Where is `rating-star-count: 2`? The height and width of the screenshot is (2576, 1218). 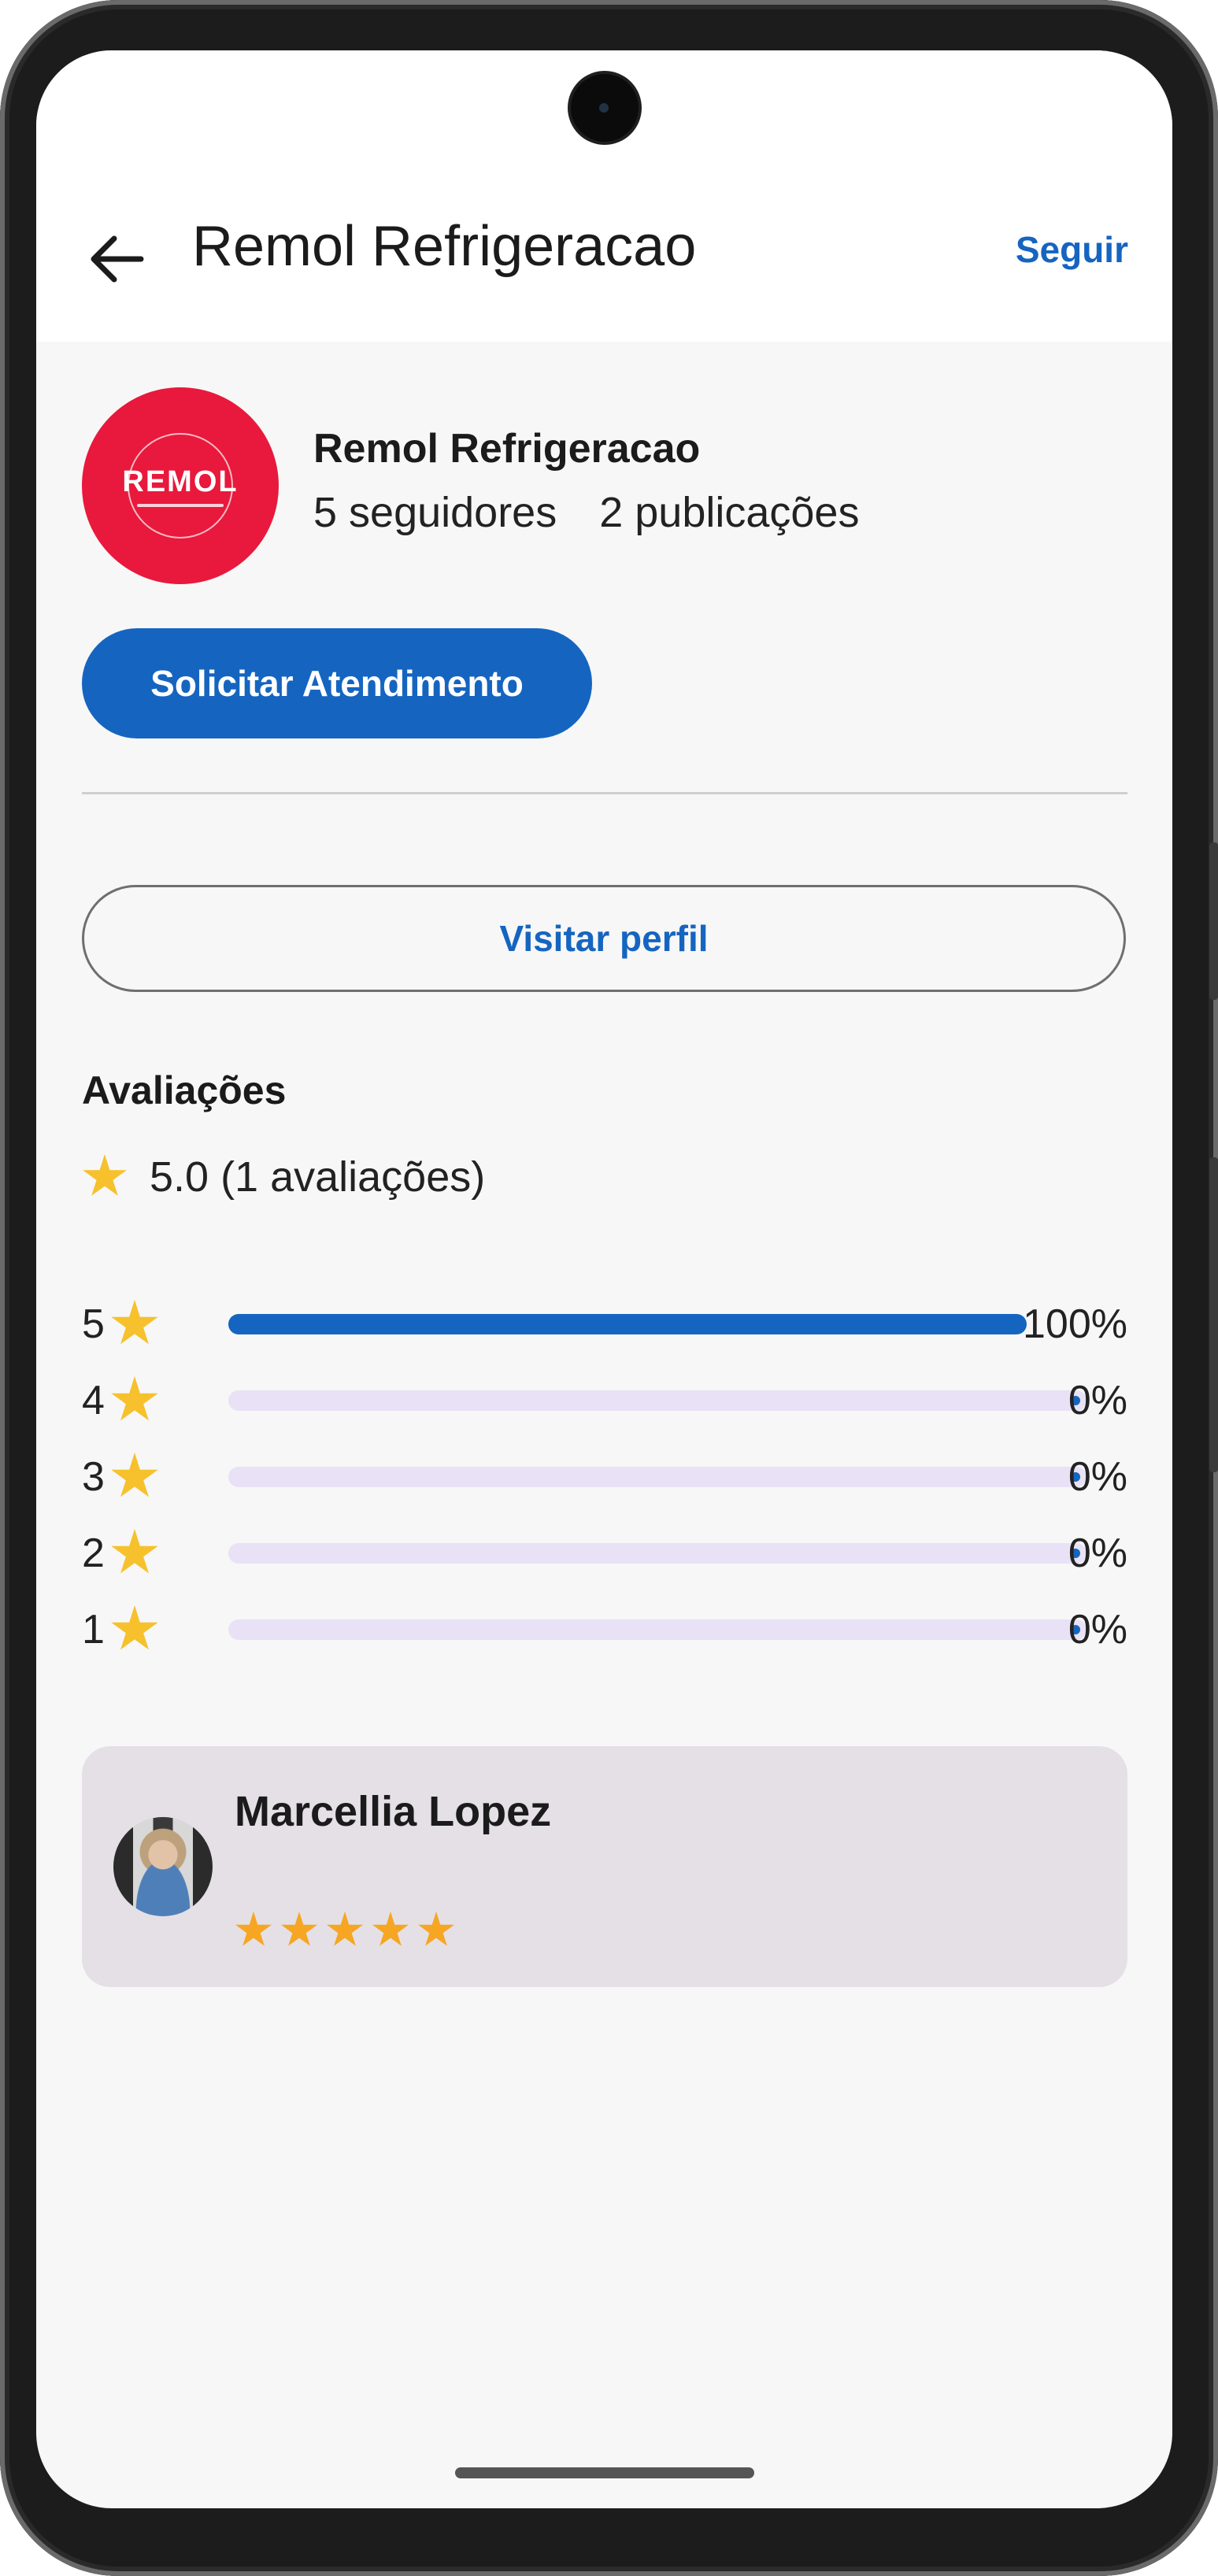
rating-star-count: 2 is located at coordinates (93, 1553).